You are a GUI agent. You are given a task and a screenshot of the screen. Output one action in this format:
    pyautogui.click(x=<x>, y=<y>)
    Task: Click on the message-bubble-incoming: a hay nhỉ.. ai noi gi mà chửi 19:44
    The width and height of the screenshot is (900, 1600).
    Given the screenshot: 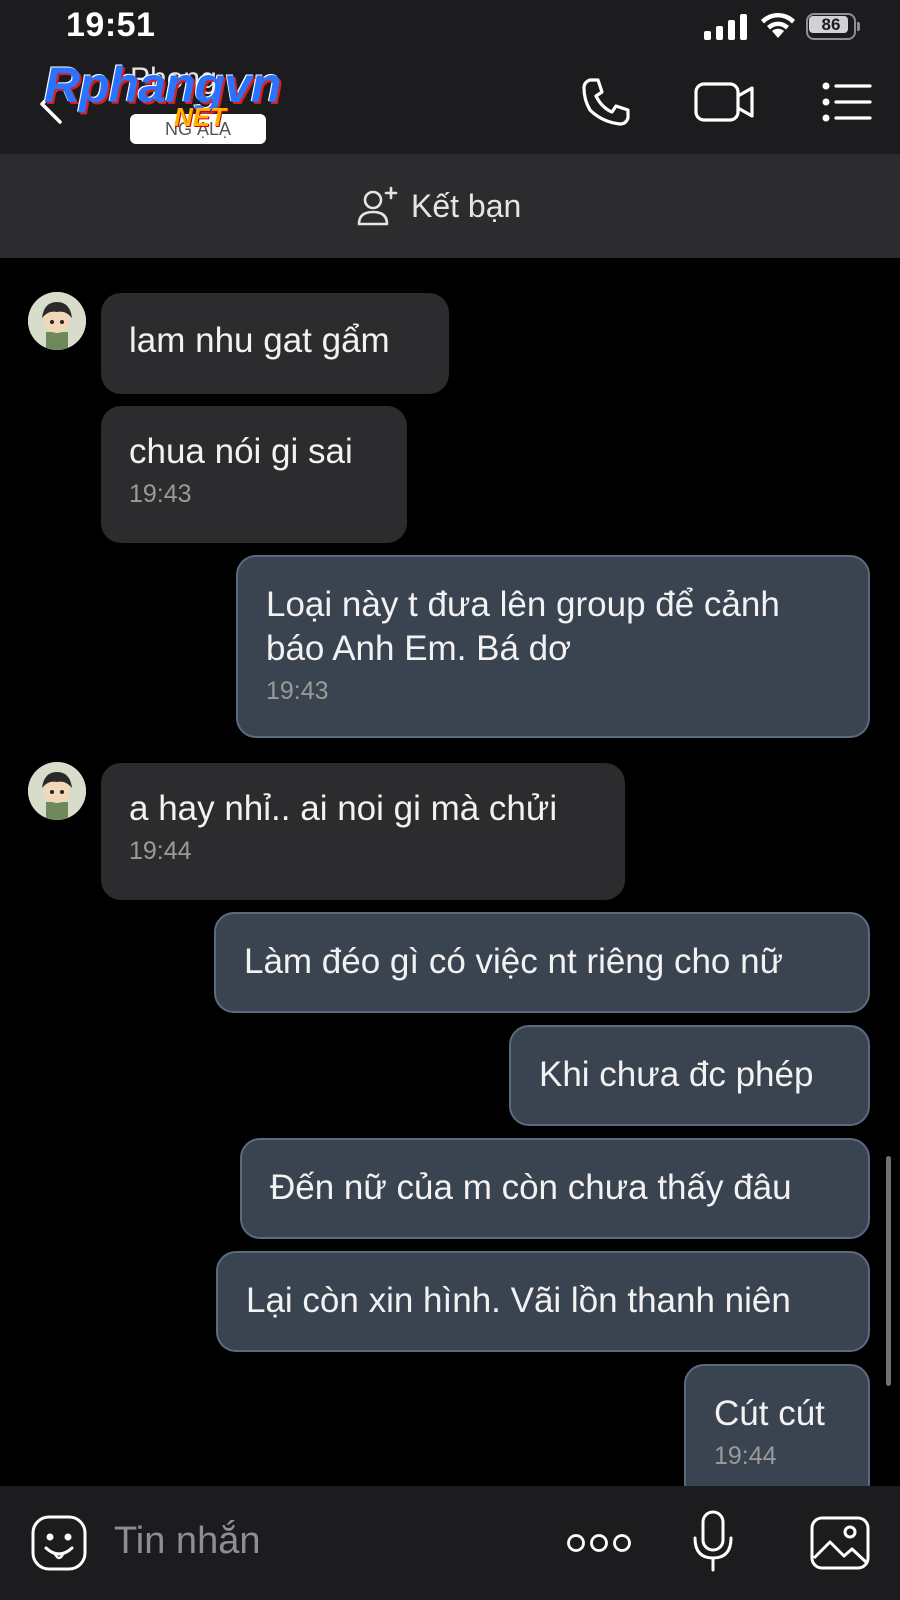 What is the action you would take?
    pyautogui.click(x=363, y=831)
    